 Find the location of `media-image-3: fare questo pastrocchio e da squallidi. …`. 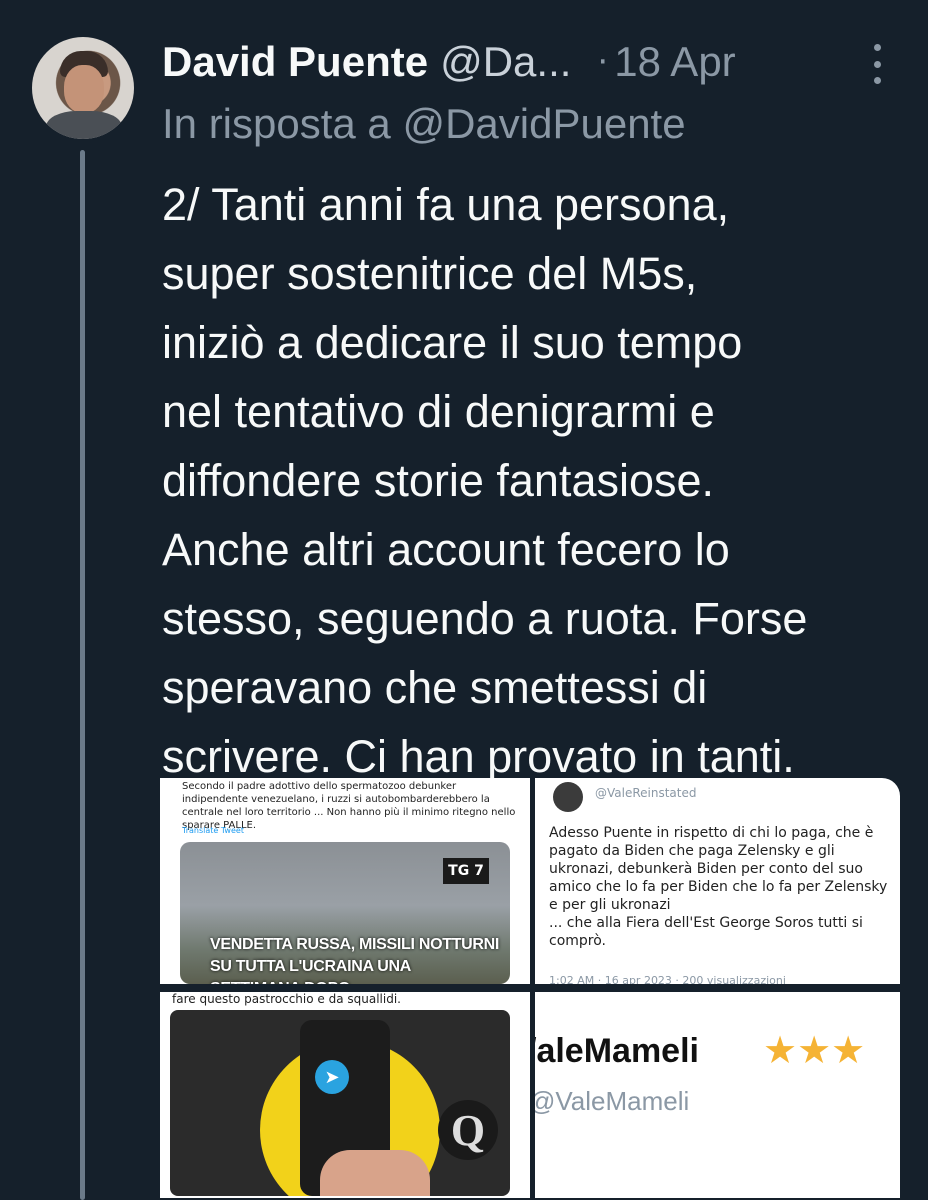

media-image-3: fare questo pastrocchio e da squallidi. … is located at coordinates (345, 1095).